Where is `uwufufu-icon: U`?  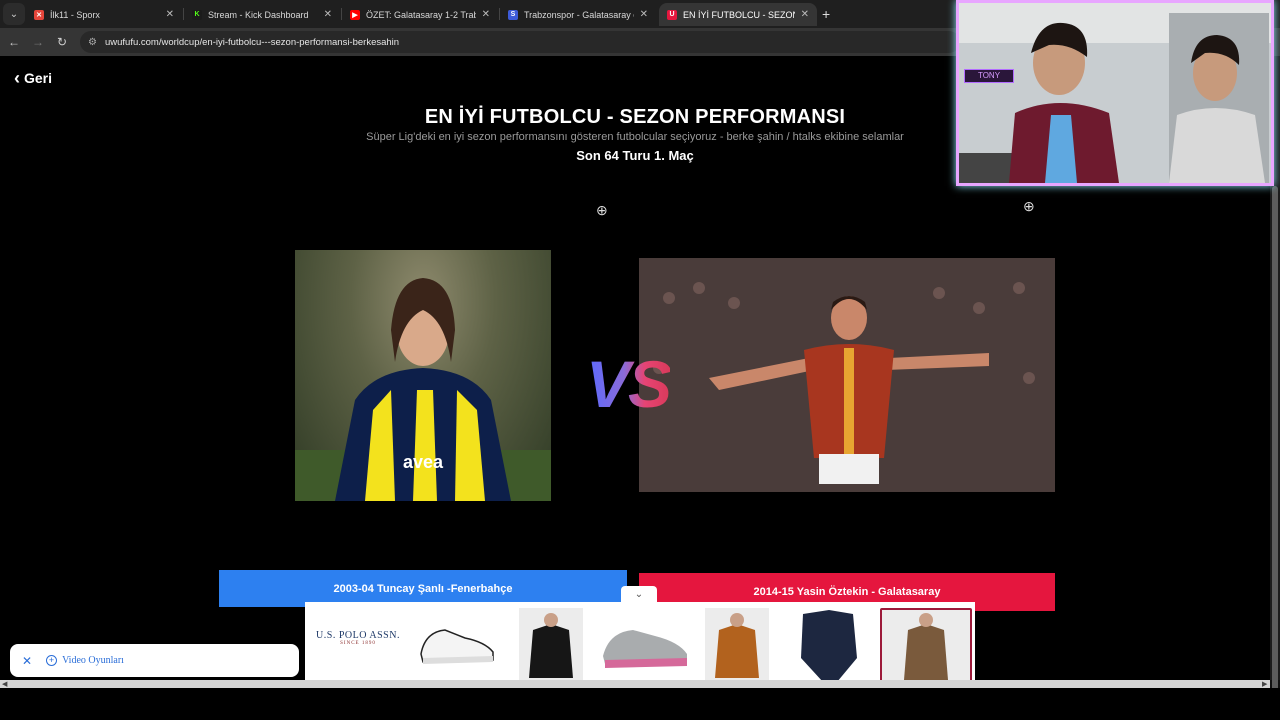
uwufufu-icon: U is located at coordinates (672, 14).